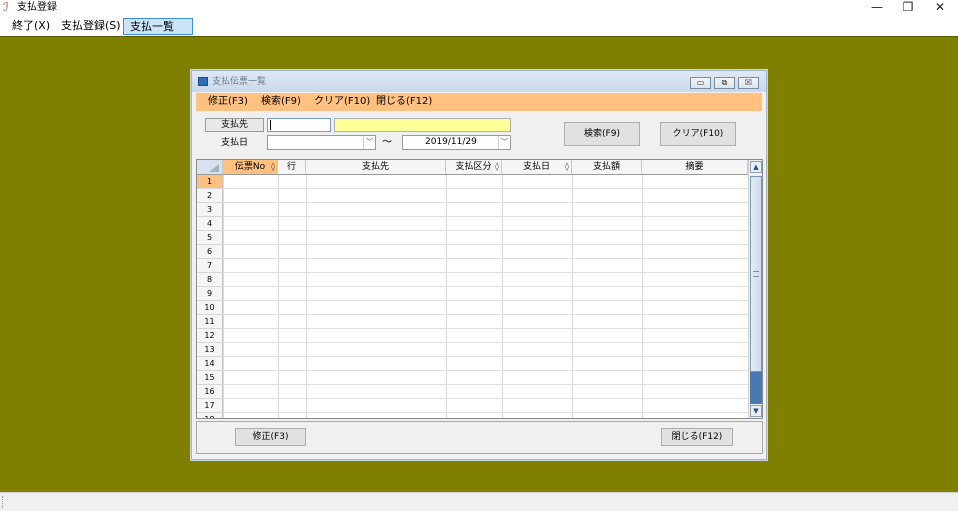 The height and width of the screenshot is (511, 958). I want to click on row-header: 14, so click(210, 364).